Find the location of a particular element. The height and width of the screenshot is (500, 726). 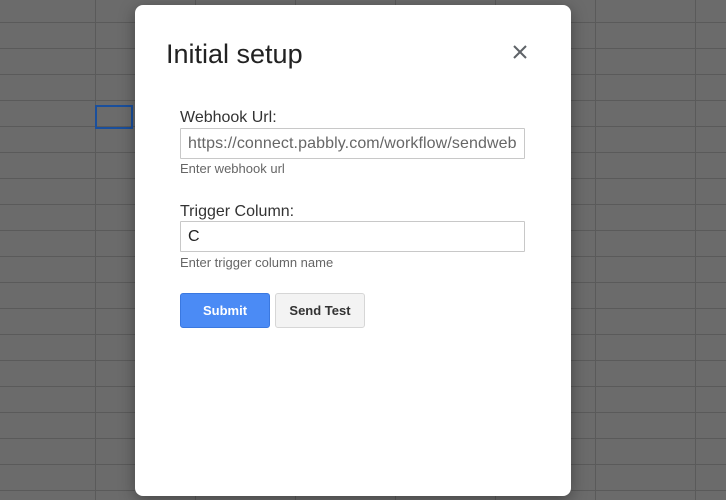

close-icon is located at coordinates (520, 52).